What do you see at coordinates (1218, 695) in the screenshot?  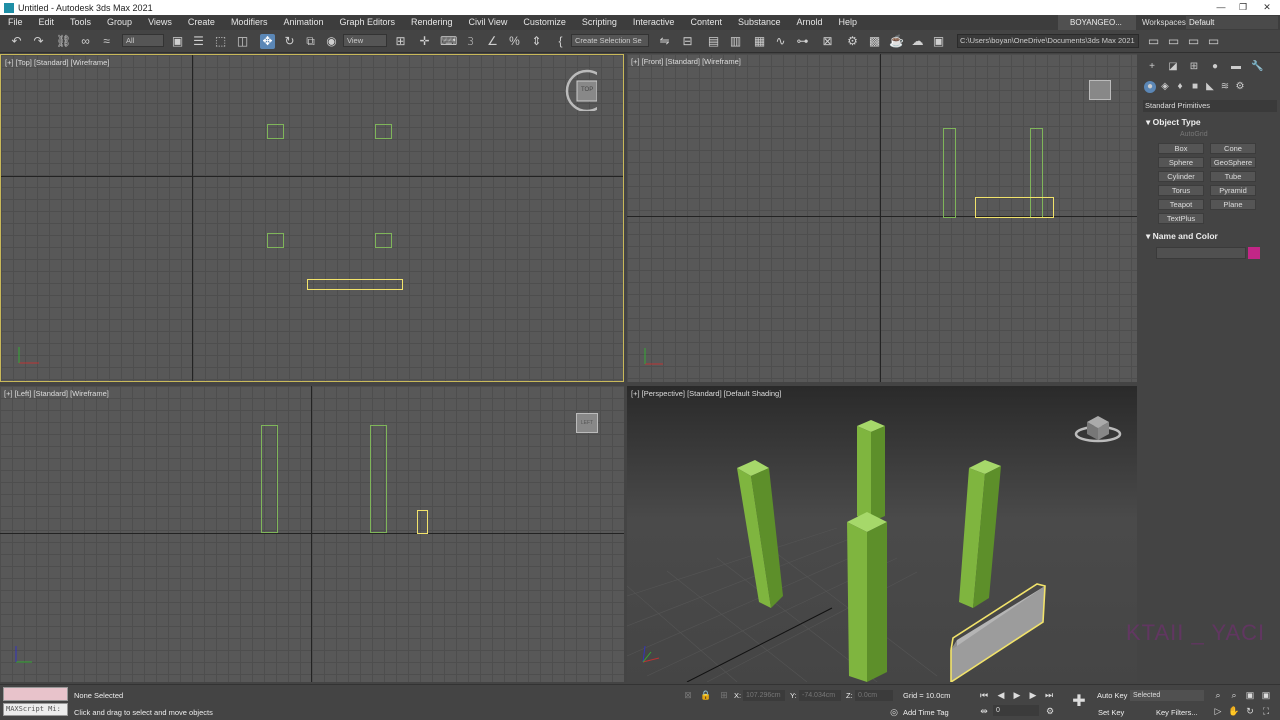 I see `zoom-icon: ⌕` at bounding box center [1218, 695].